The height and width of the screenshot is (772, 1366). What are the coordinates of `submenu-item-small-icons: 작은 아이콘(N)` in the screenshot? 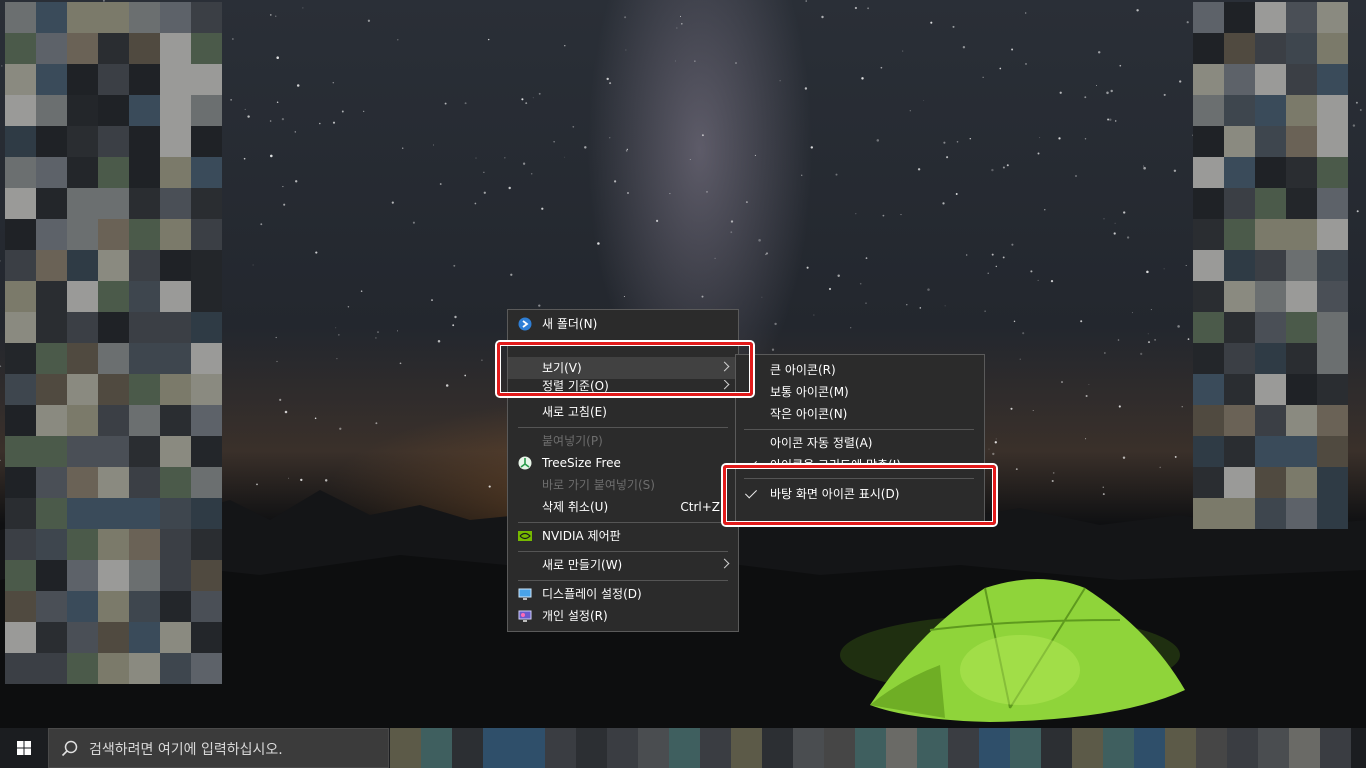 It's located at (860, 414).